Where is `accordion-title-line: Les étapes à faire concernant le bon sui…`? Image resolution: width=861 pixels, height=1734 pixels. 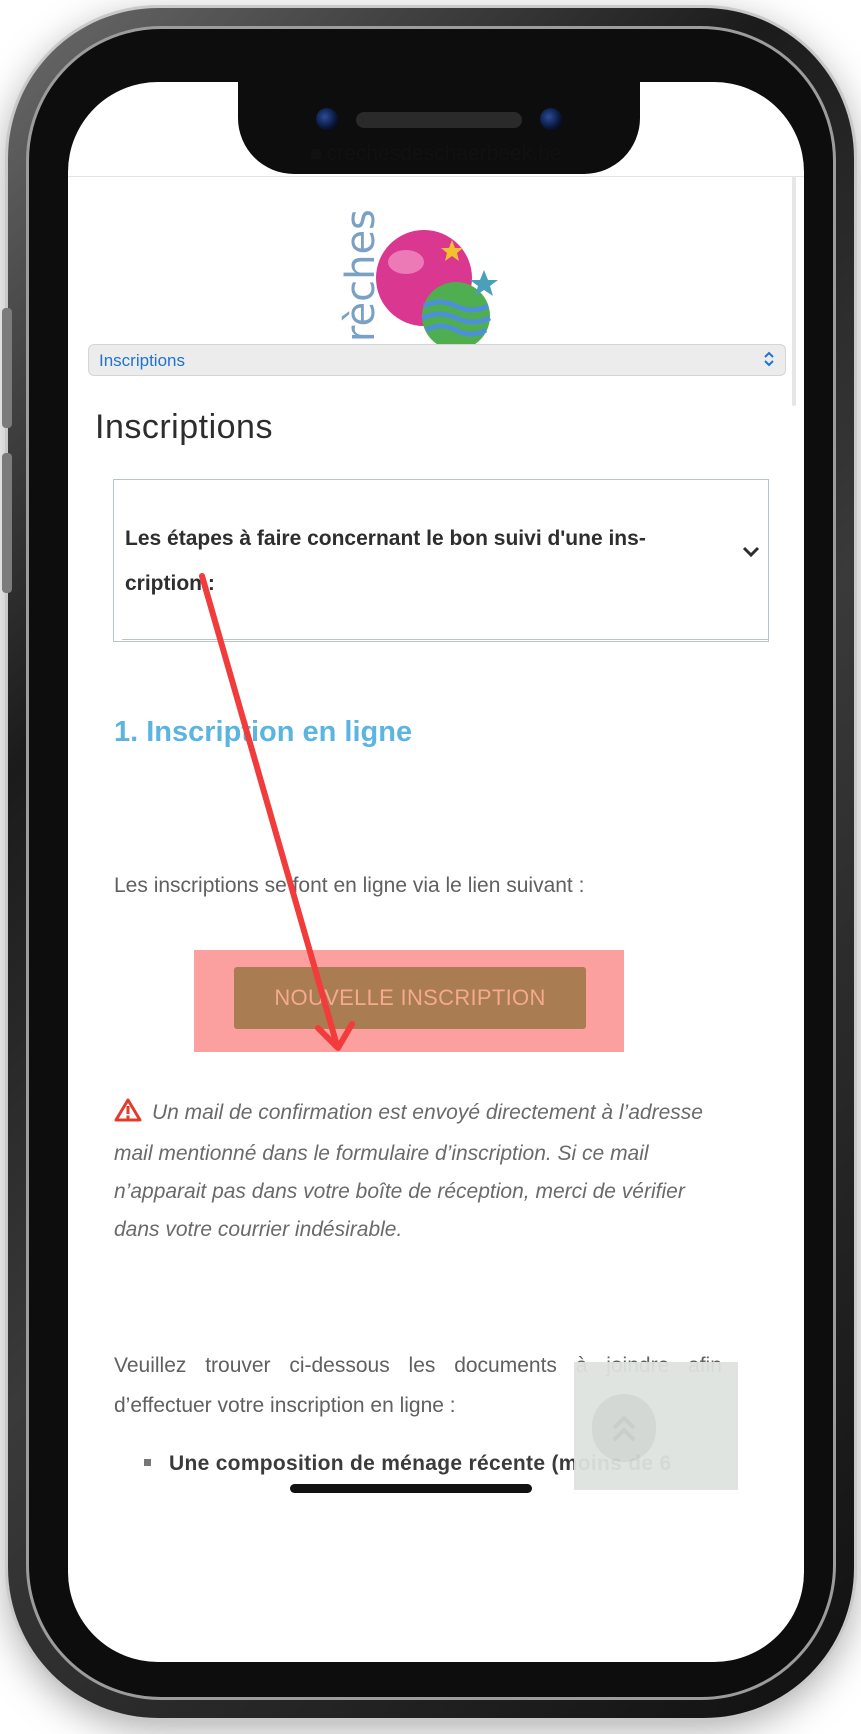
accordion-title-line: Les étapes à faire concernant le bon sui… is located at coordinates (385, 538).